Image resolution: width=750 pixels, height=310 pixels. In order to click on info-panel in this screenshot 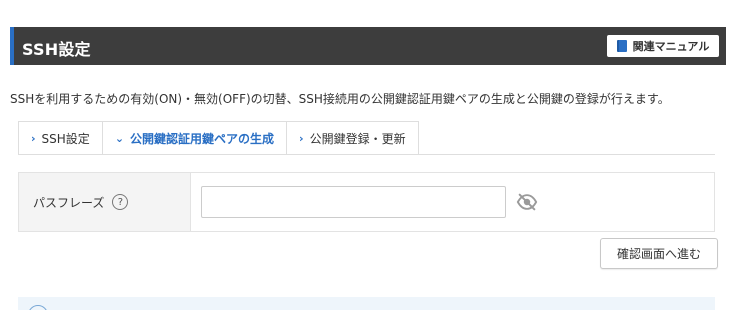, I will do `click(366, 303)`.